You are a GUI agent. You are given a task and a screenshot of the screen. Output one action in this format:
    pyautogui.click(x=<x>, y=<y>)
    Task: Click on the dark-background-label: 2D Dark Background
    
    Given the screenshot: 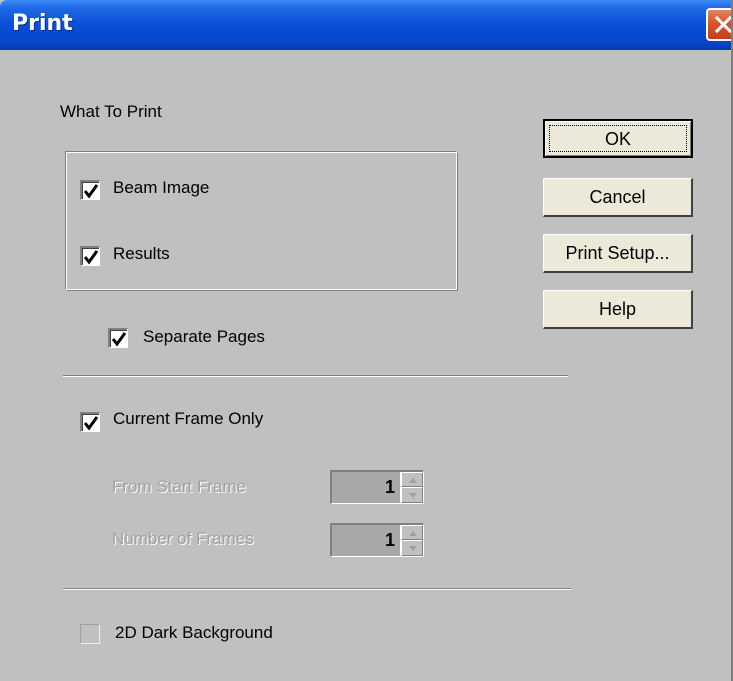 What is the action you would take?
    pyautogui.click(x=194, y=633)
    